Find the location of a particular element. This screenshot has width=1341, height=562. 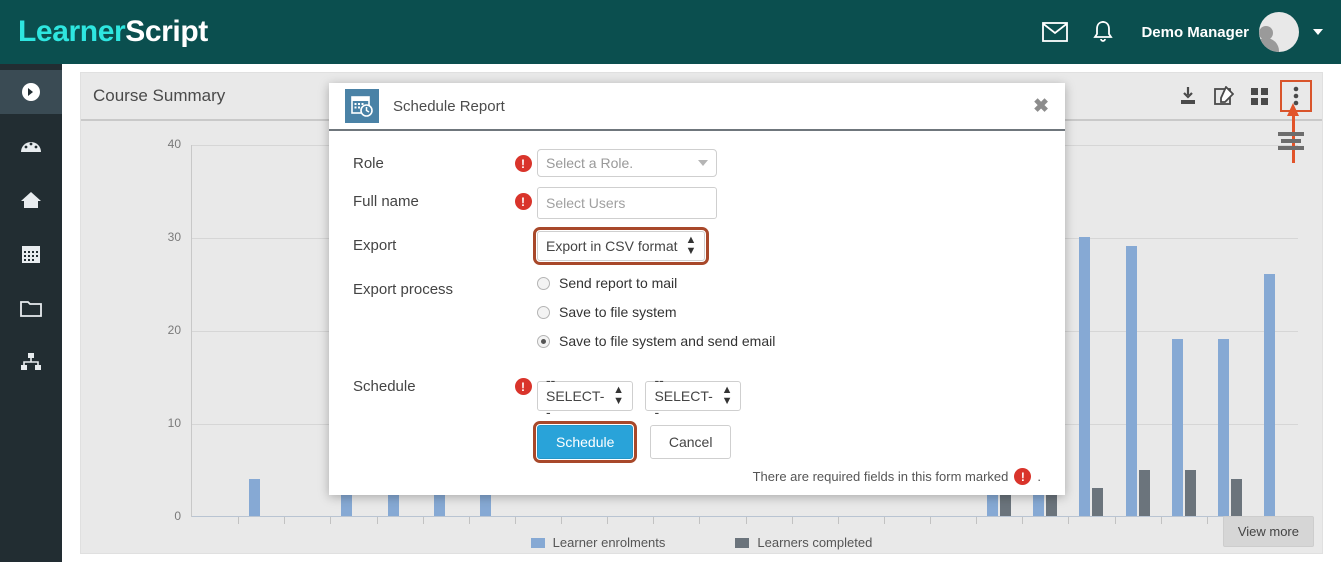

sidebar-item-sitemap is located at coordinates (31, 362).